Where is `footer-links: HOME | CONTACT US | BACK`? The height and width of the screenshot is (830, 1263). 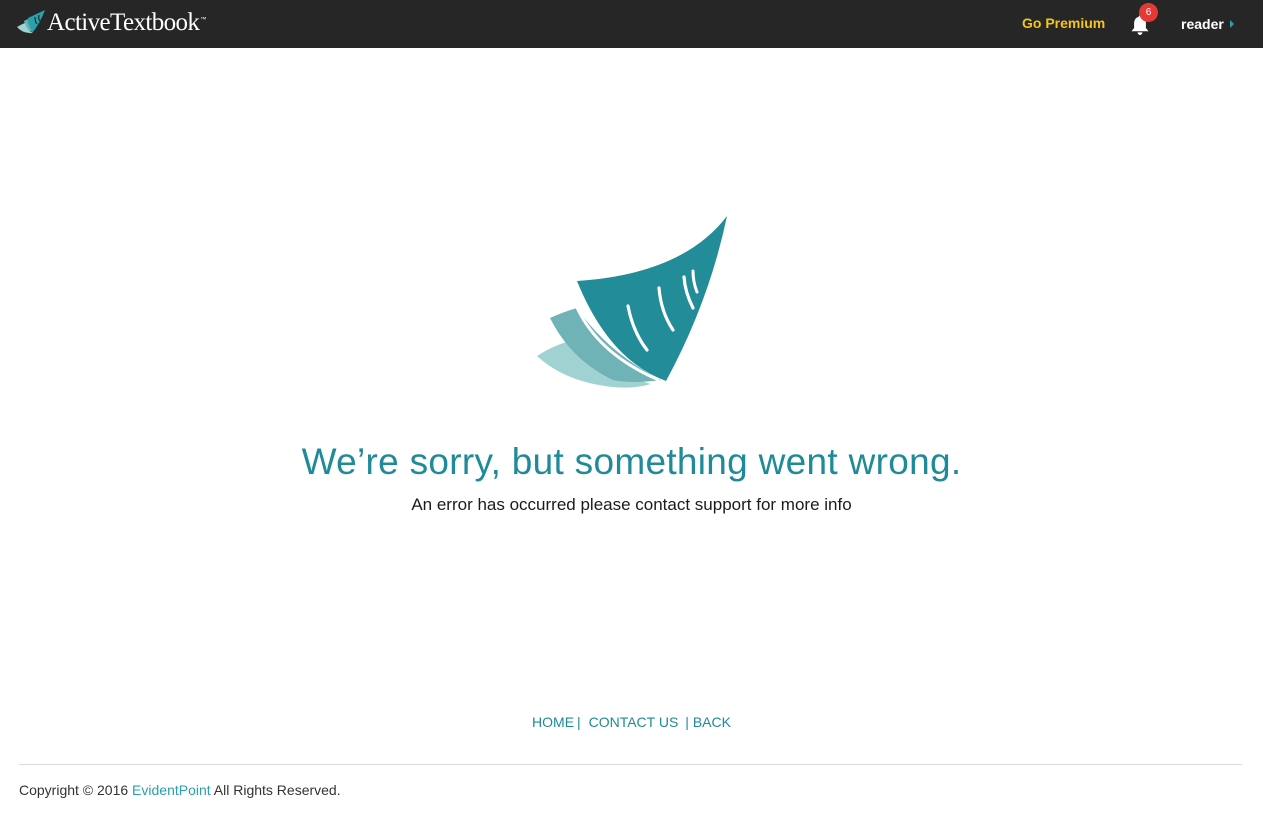
footer-links: HOME | CONTACT US | BACK is located at coordinates (631, 722).